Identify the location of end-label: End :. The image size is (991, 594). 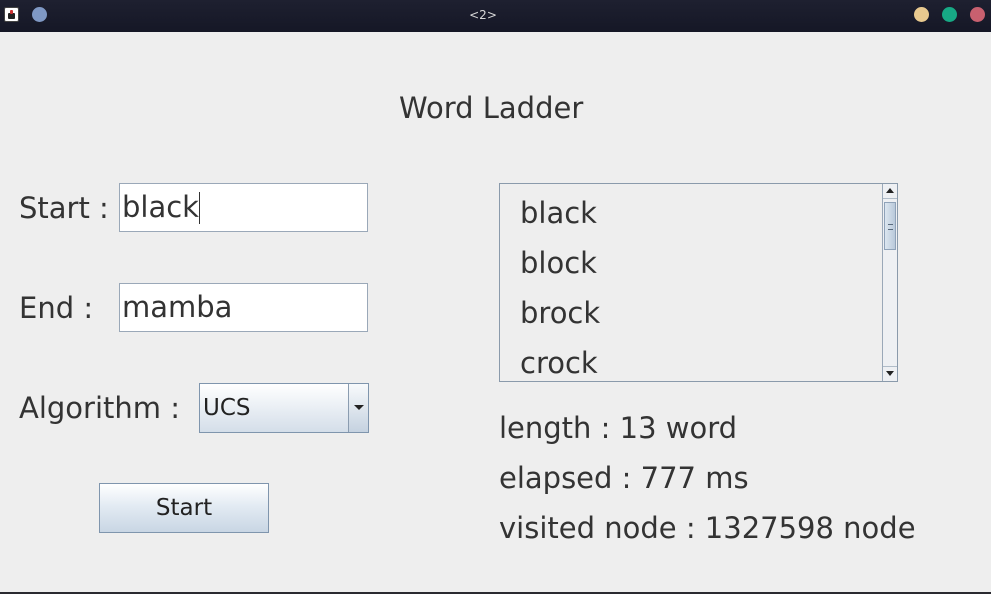
(56, 308).